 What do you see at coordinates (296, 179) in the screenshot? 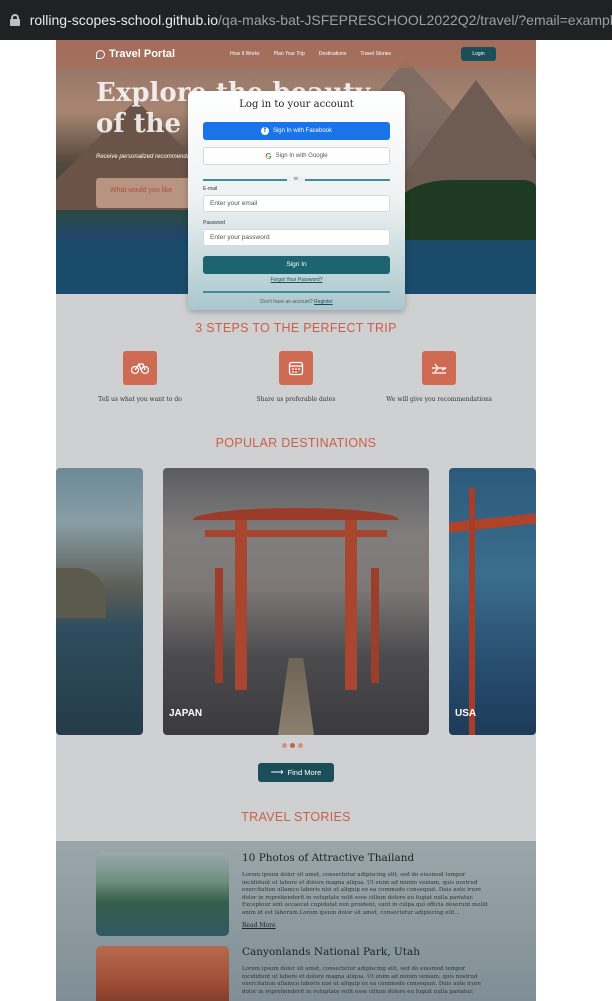
I see `or-label: or` at bounding box center [296, 179].